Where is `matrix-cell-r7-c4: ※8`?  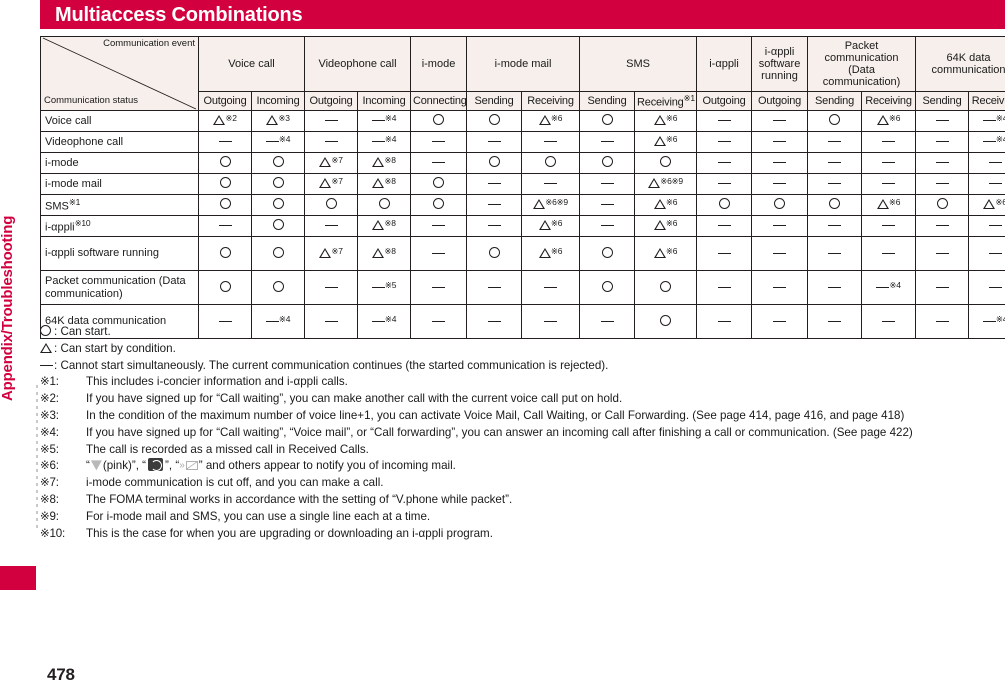
matrix-cell-r7-c4: ※8 is located at coordinates (384, 253).